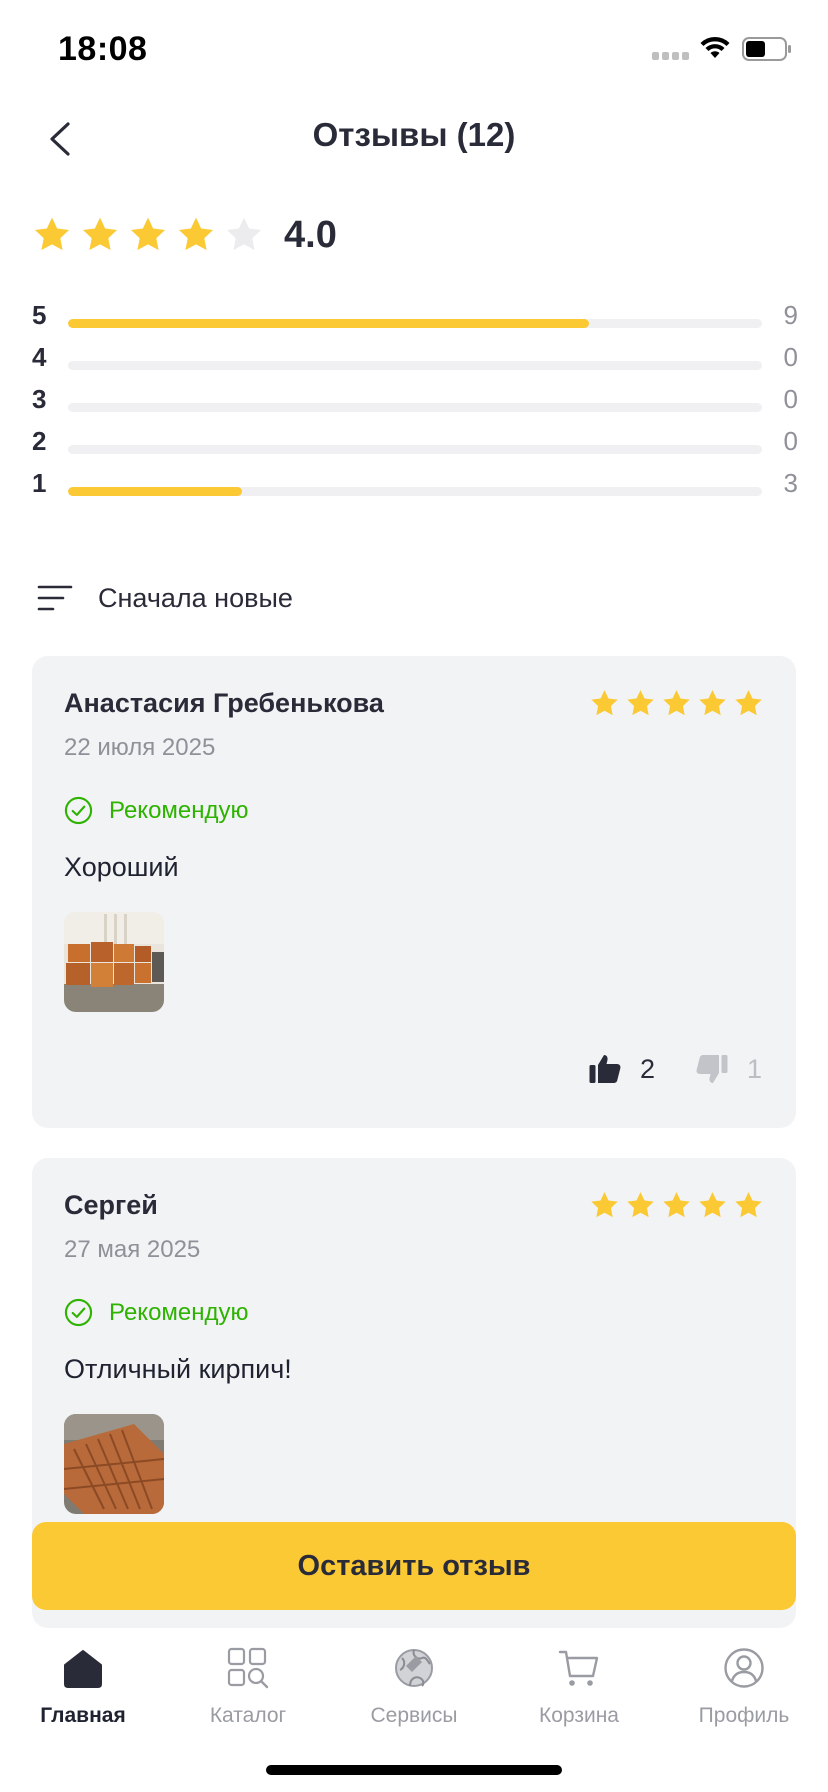 The image size is (828, 1792). Describe the element at coordinates (310, 234) in the screenshot. I see `rating-value: 4.0` at that location.